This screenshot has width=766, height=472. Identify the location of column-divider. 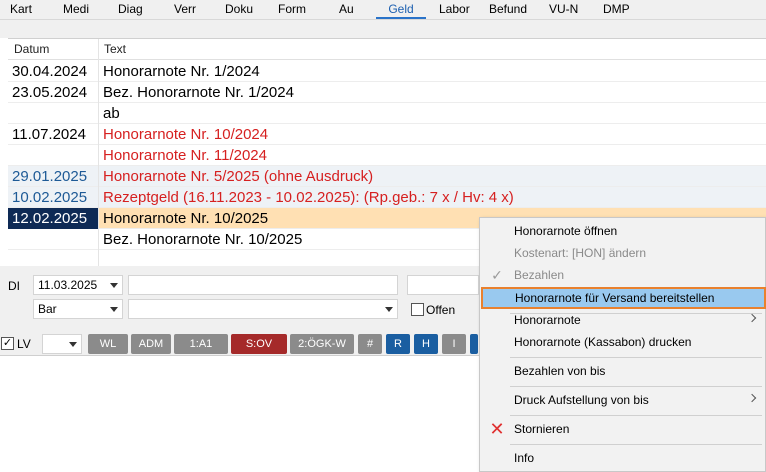
(98, 153).